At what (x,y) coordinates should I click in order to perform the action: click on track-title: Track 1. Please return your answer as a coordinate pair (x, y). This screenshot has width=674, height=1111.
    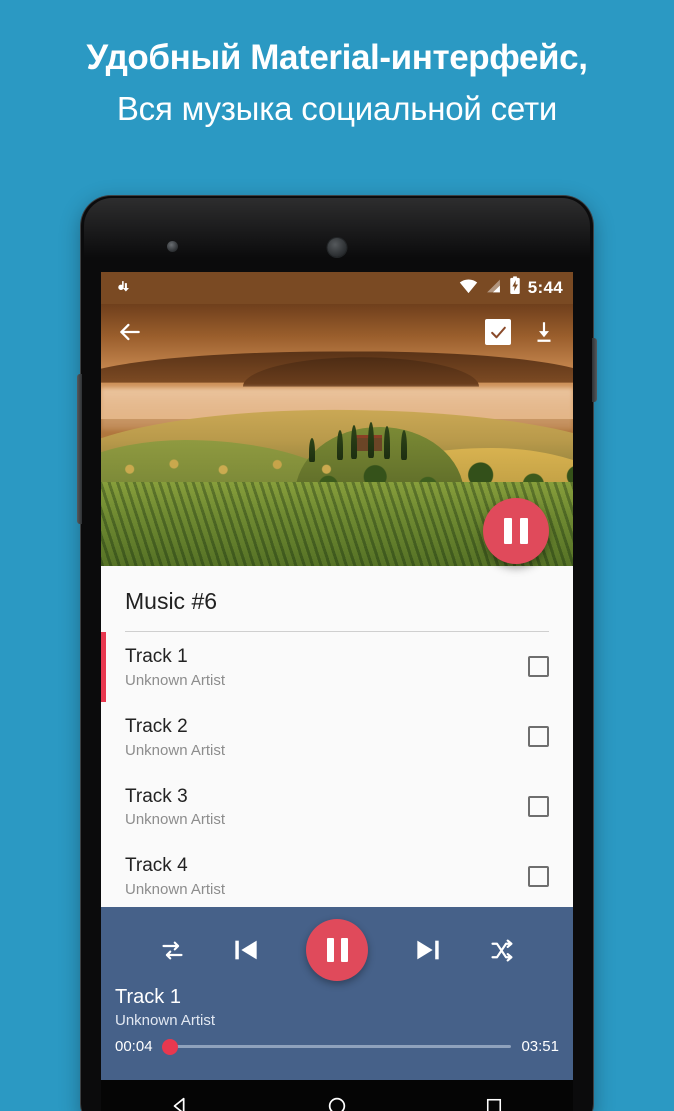
    Looking at the image, I should click on (156, 656).